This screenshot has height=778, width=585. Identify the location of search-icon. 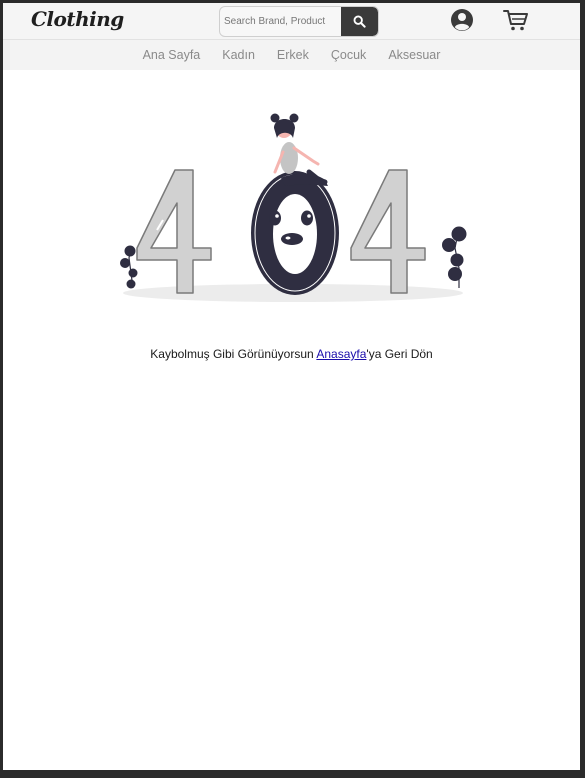
(359, 21).